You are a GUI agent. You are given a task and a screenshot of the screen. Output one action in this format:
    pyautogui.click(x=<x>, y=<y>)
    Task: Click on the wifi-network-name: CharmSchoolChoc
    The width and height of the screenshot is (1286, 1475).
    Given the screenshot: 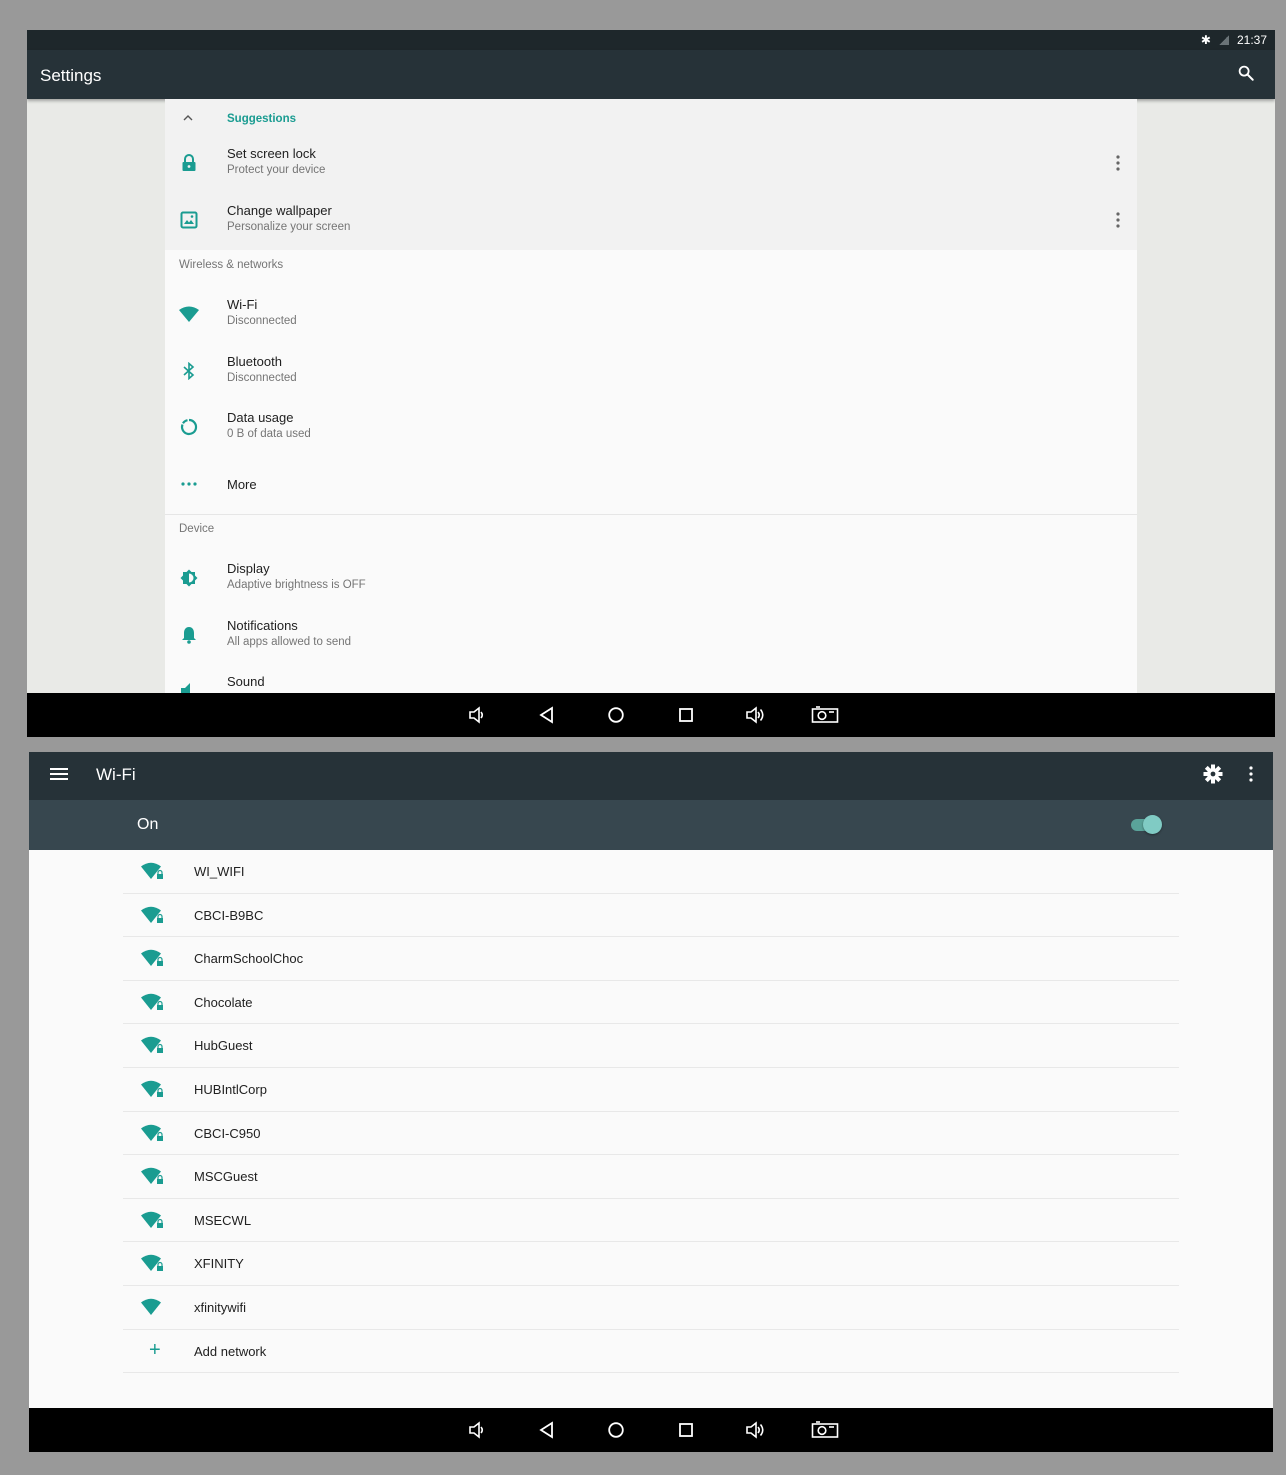 What is the action you would take?
    pyautogui.click(x=249, y=959)
    